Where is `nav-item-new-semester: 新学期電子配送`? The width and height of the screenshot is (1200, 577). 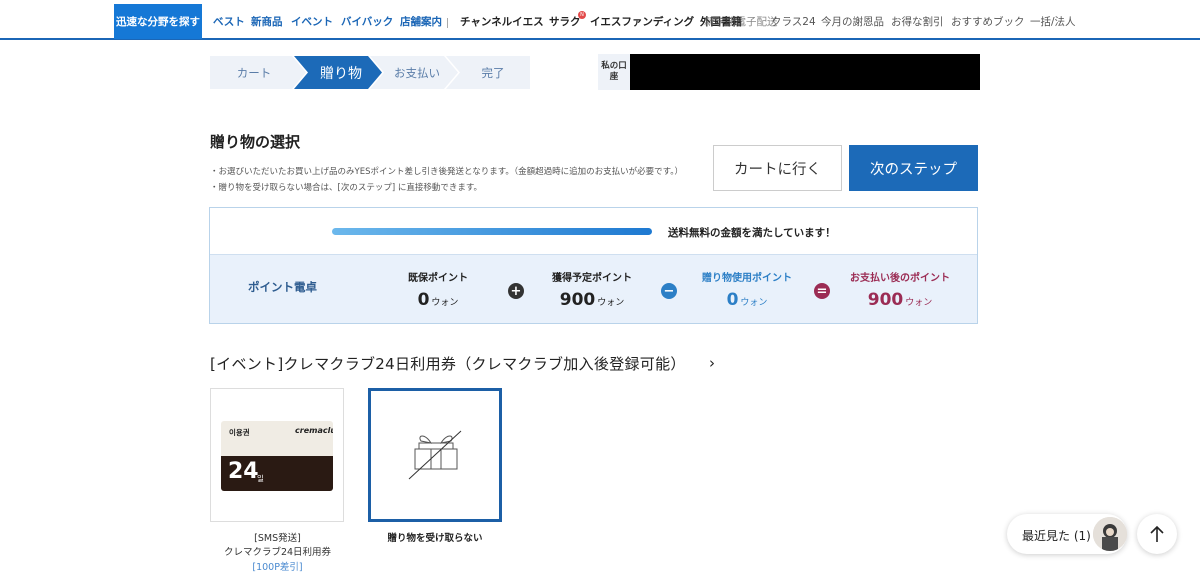
nav-item-new-semester: 新学期電子配送 is located at coordinates (741, 21).